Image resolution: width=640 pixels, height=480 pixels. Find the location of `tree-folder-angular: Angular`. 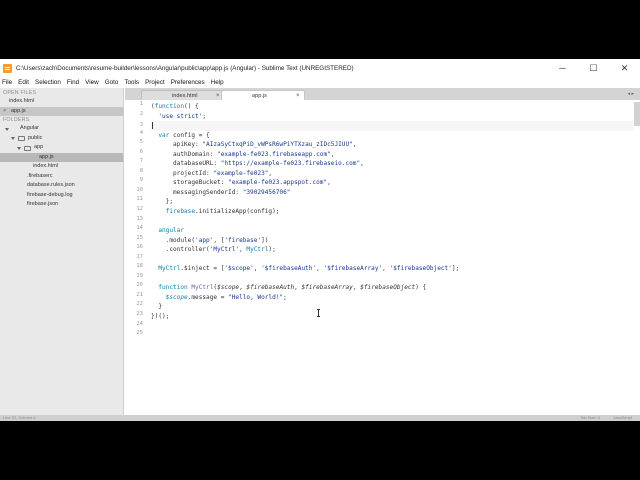

tree-folder-angular: Angular is located at coordinates (61, 129).